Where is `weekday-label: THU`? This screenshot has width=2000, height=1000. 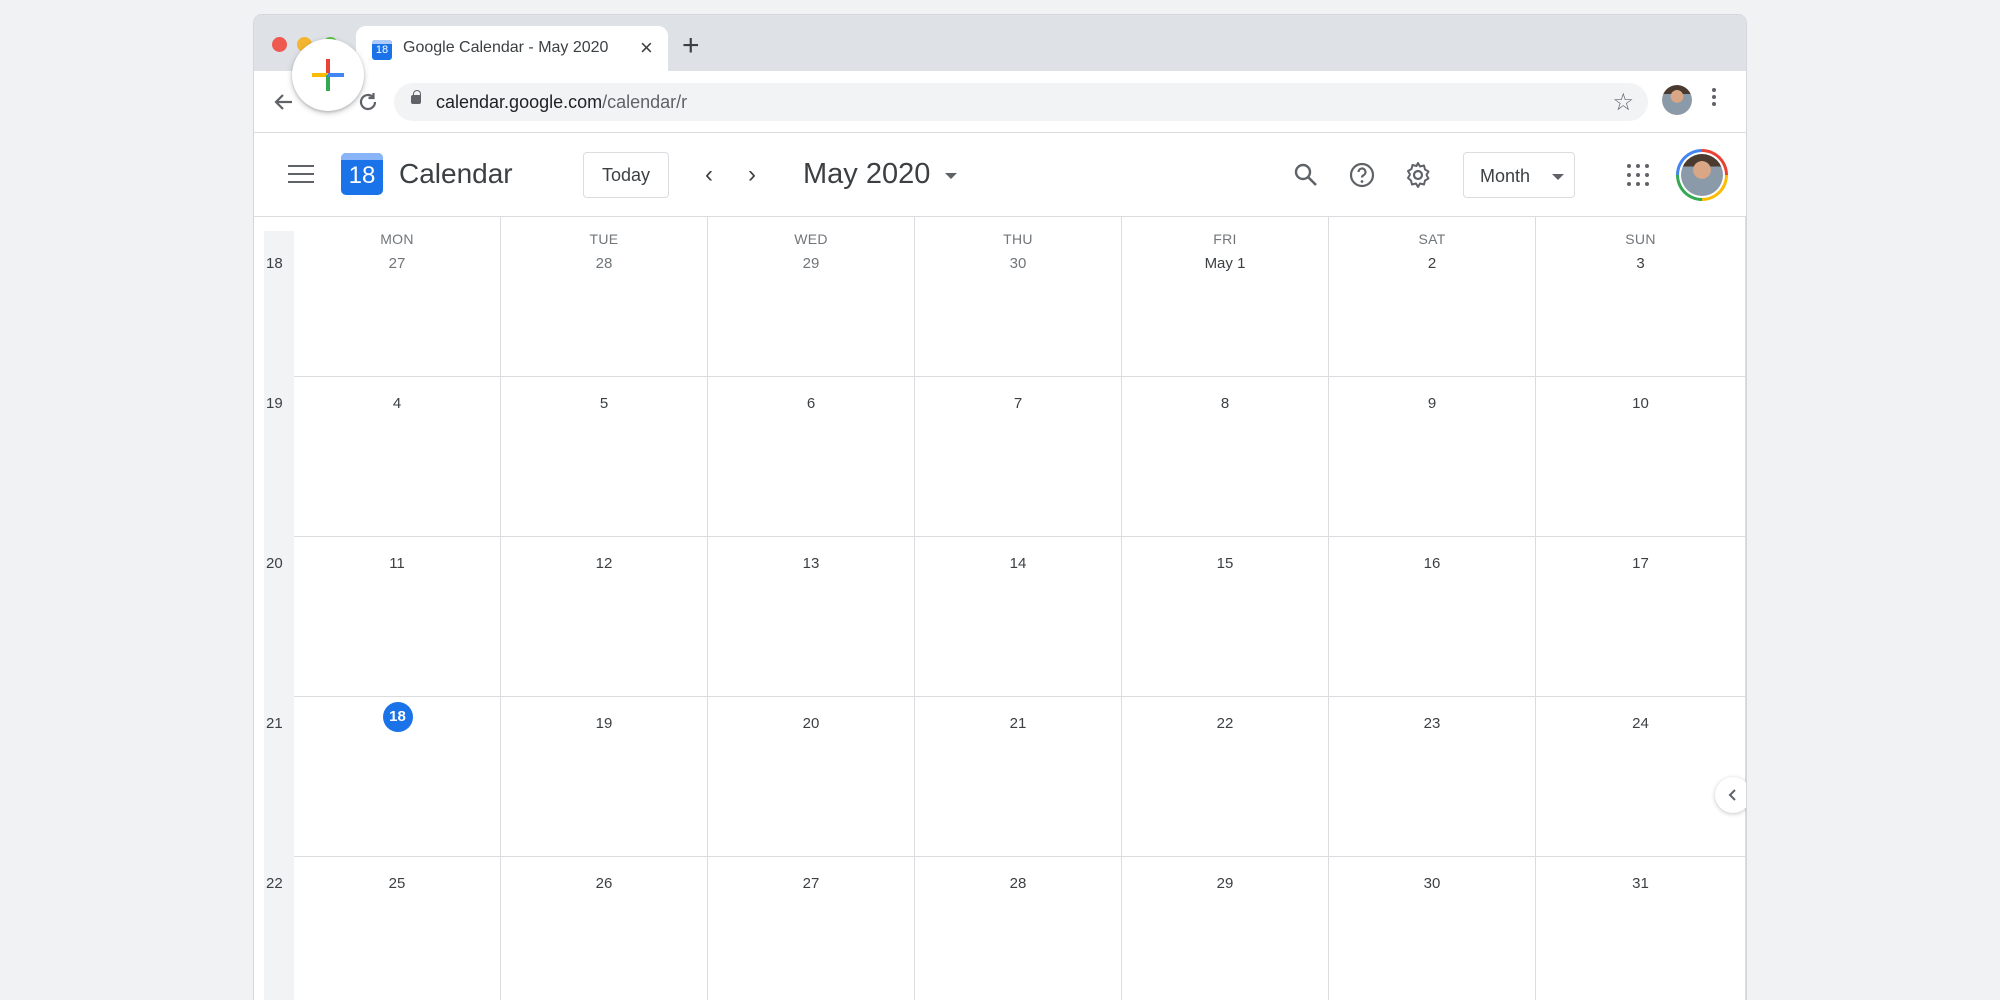 weekday-label: THU is located at coordinates (1018, 239).